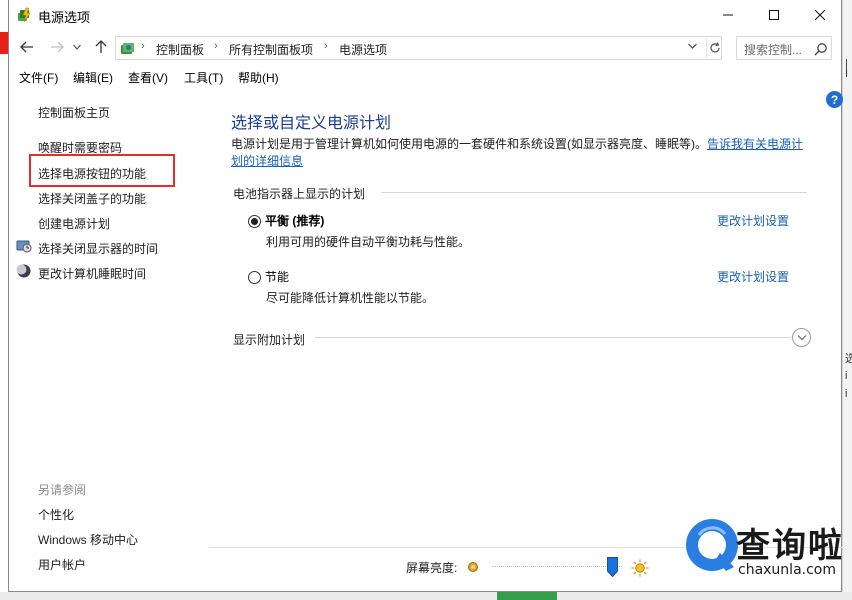 The height and width of the screenshot is (600, 852). Describe the element at coordinates (294, 220) in the screenshot. I see `plan-balanced-name: 平衡 (推荐)` at that location.